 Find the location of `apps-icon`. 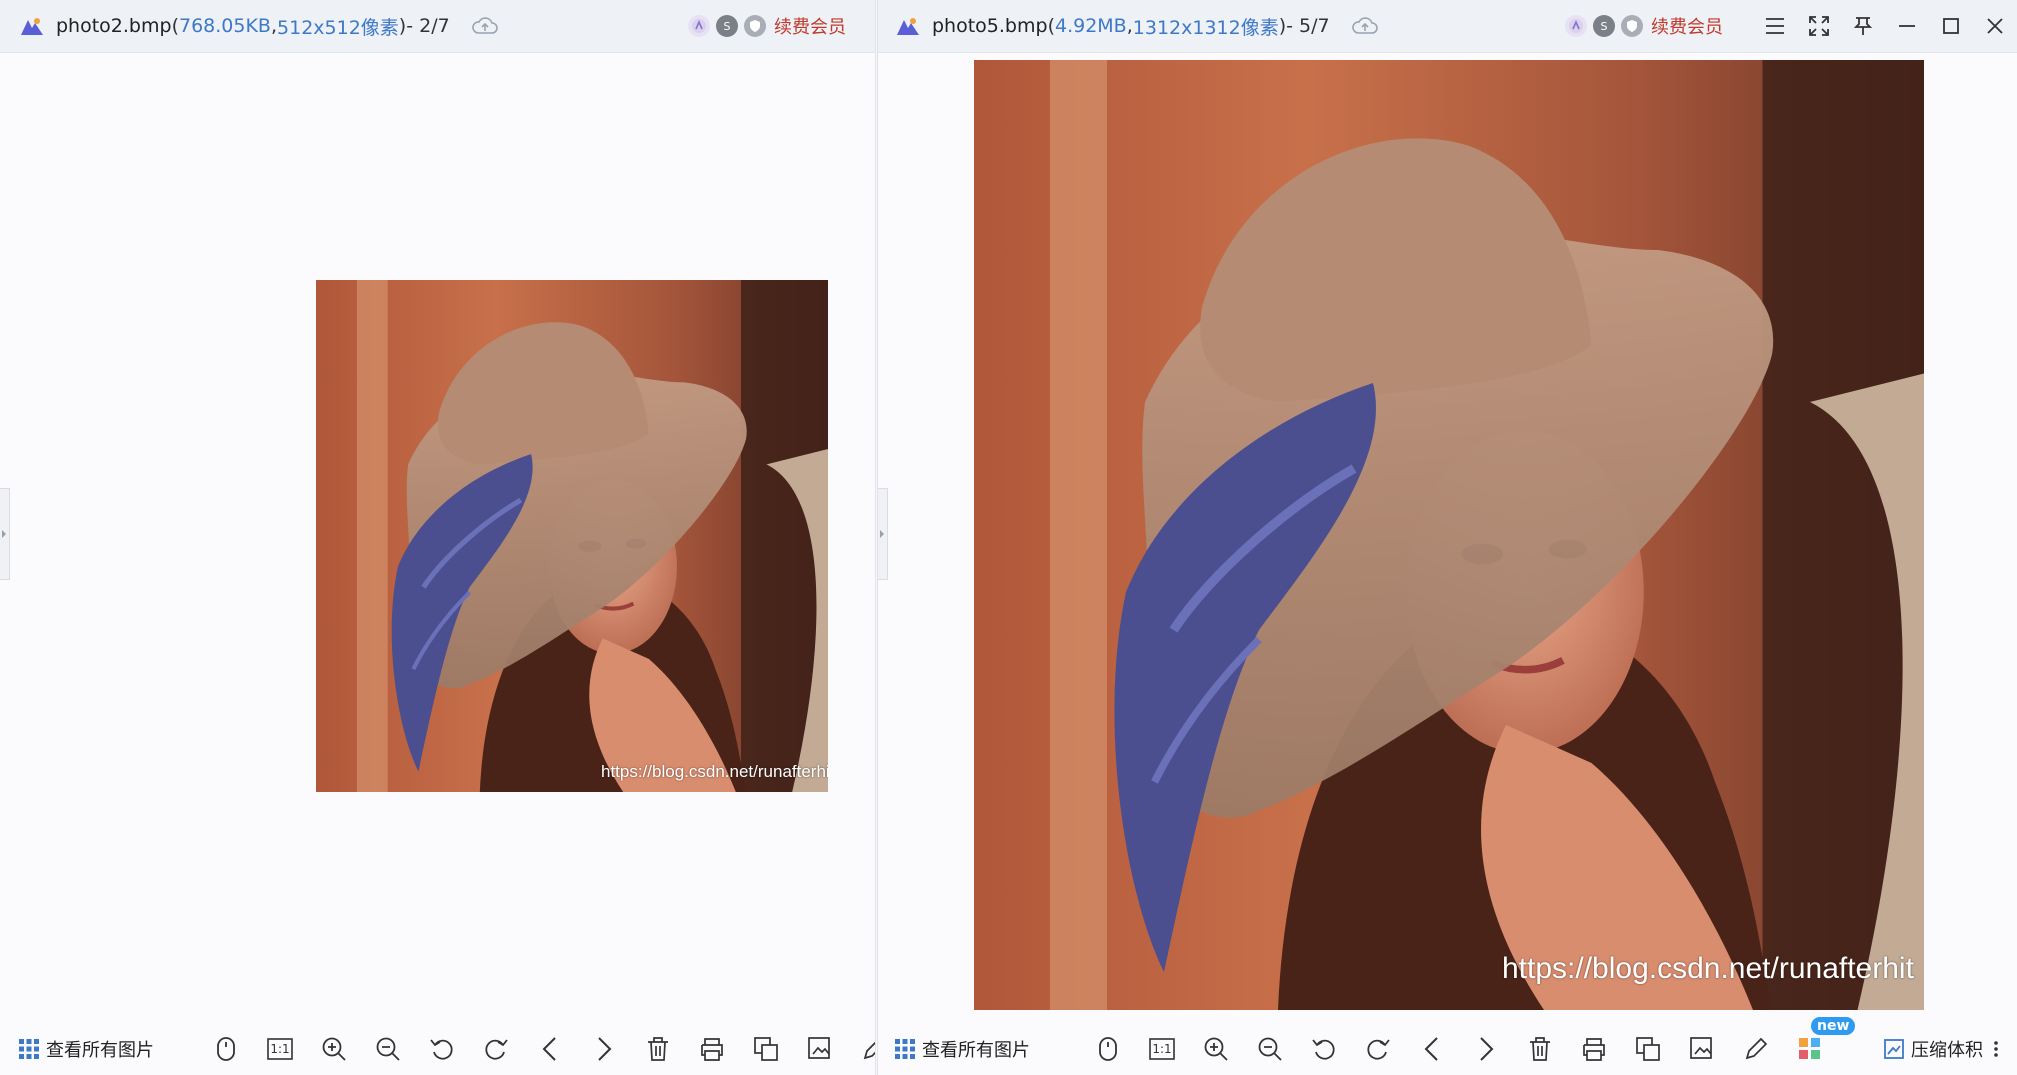

apps-icon is located at coordinates (1809, 1048).